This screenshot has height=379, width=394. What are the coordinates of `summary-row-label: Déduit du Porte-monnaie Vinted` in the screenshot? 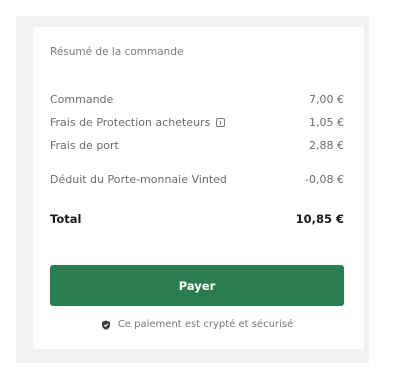 It's located at (138, 179).